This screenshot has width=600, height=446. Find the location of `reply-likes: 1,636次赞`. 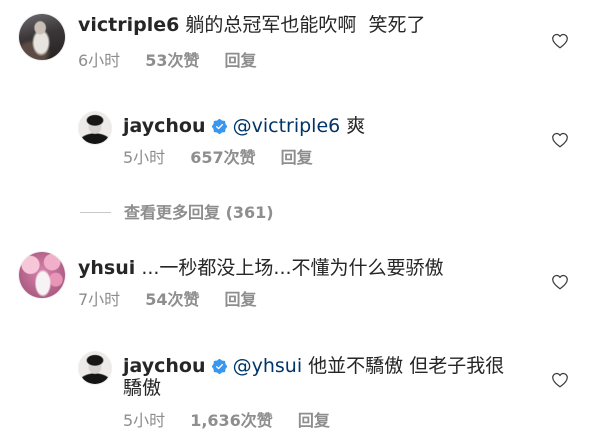

reply-likes: 1,636次赞 is located at coordinates (231, 421).